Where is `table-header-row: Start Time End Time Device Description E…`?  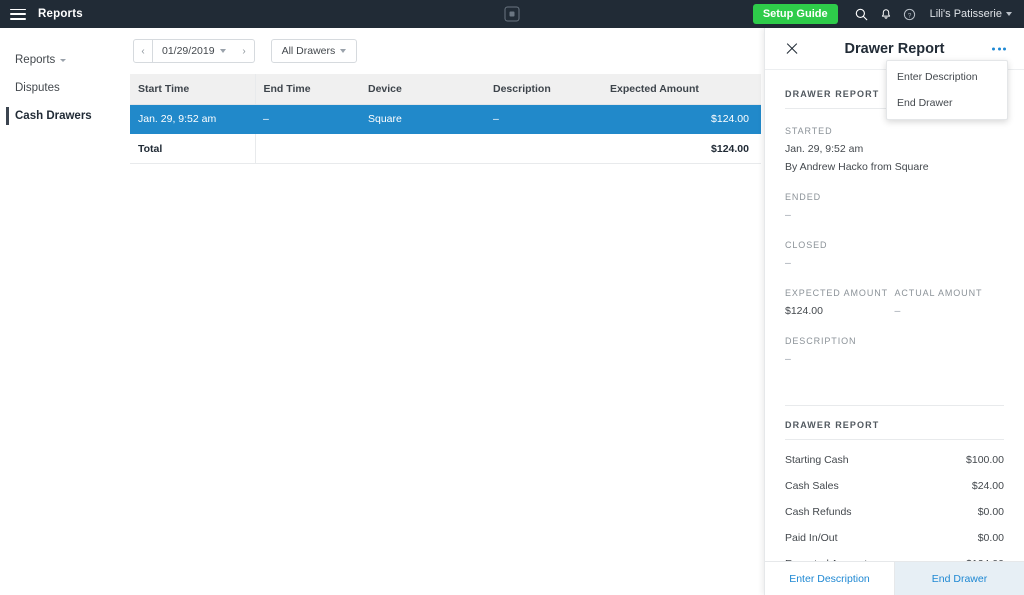 table-header-row: Start Time End Time Device Description E… is located at coordinates (445, 89).